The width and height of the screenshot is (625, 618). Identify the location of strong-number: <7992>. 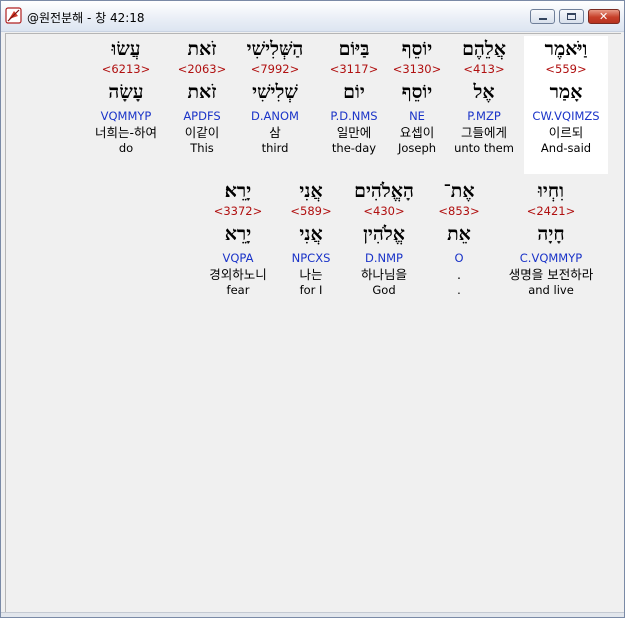
(275, 69).